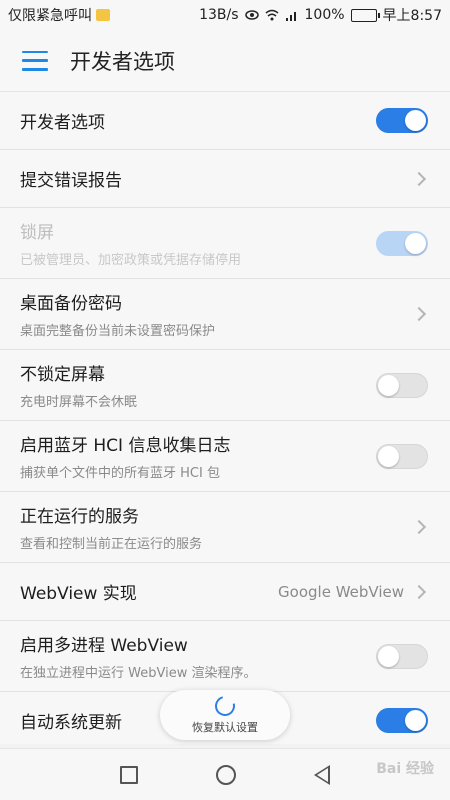  I want to click on setting-running-services: 正在运行的服务 查看和控制当前正在运行的服务, so click(225, 527).